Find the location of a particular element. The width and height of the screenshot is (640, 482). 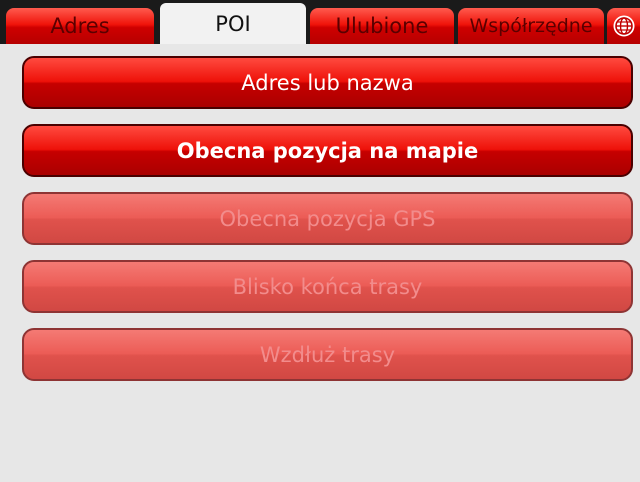

globe-icon is located at coordinates (623, 26).